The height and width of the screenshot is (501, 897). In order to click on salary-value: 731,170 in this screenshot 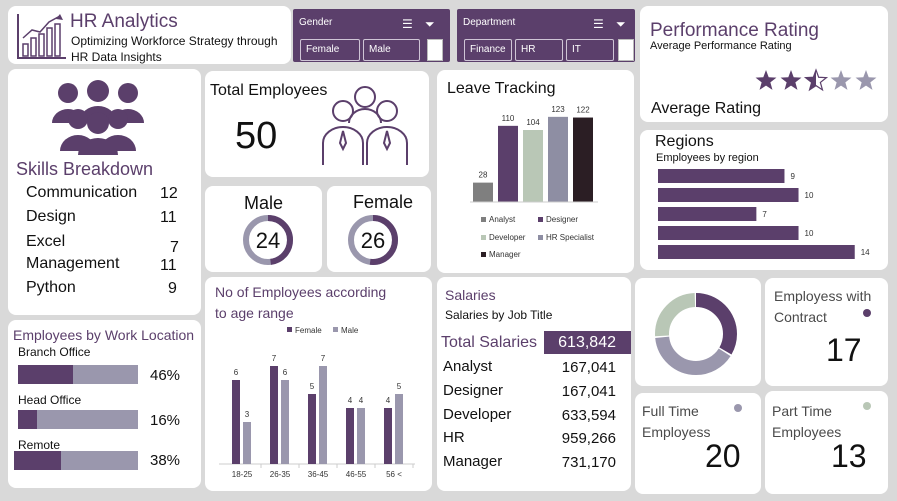, I will do `click(588, 462)`.